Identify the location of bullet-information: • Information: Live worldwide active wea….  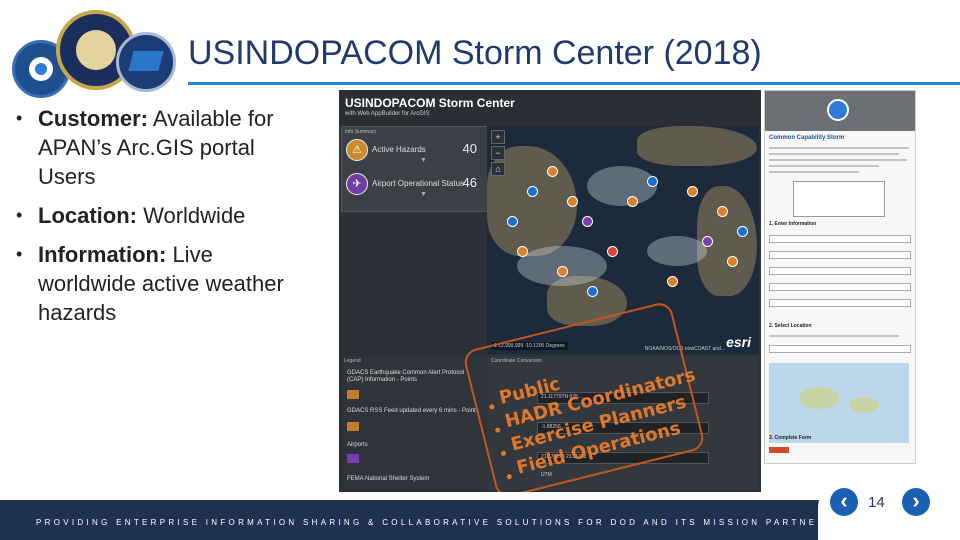
(158, 283).